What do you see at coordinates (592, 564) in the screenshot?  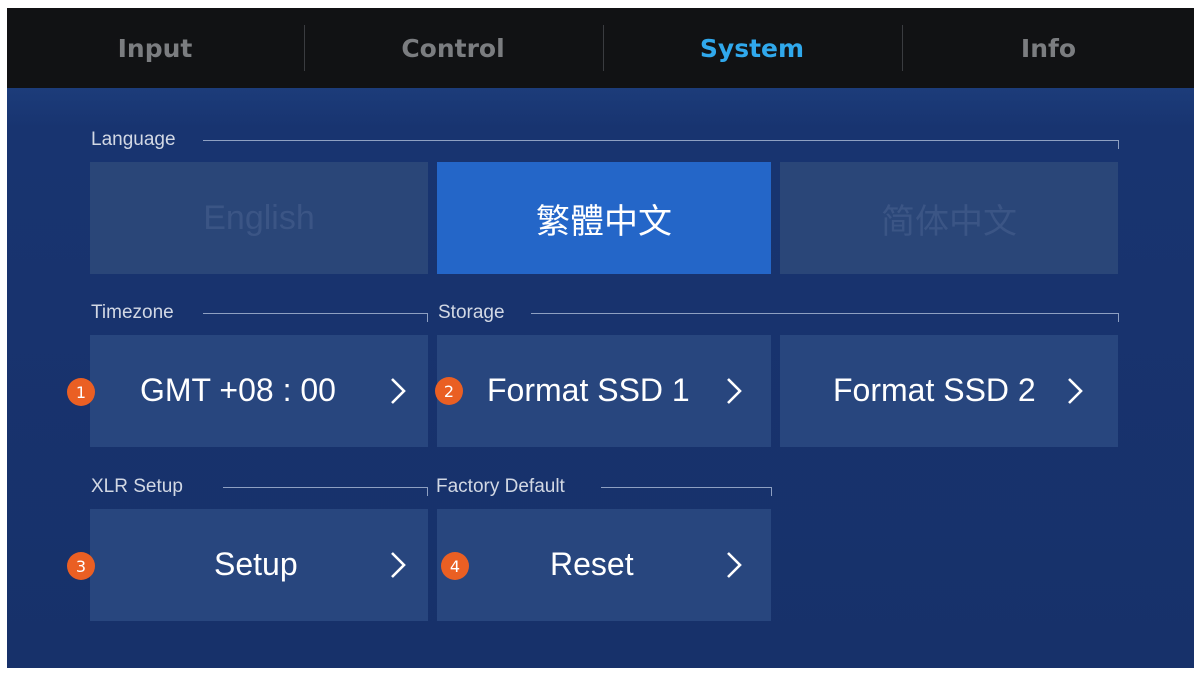 I see `factory-reset-label: Reset` at bounding box center [592, 564].